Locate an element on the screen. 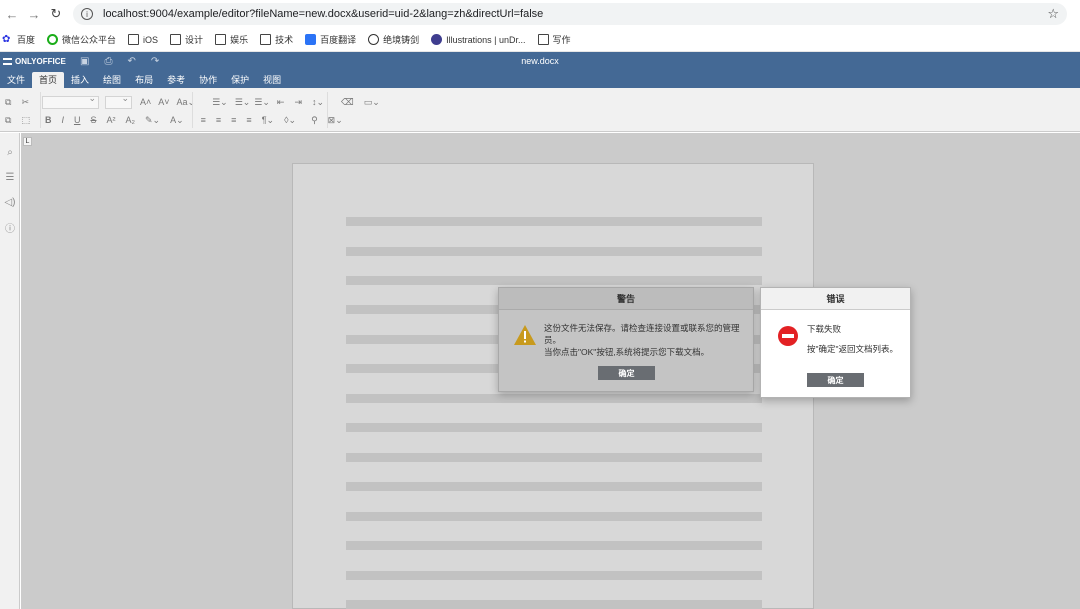 The height and width of the screenshot is (609, 1080). align-center-icon: ≡ is located at coordinates (218, 120).